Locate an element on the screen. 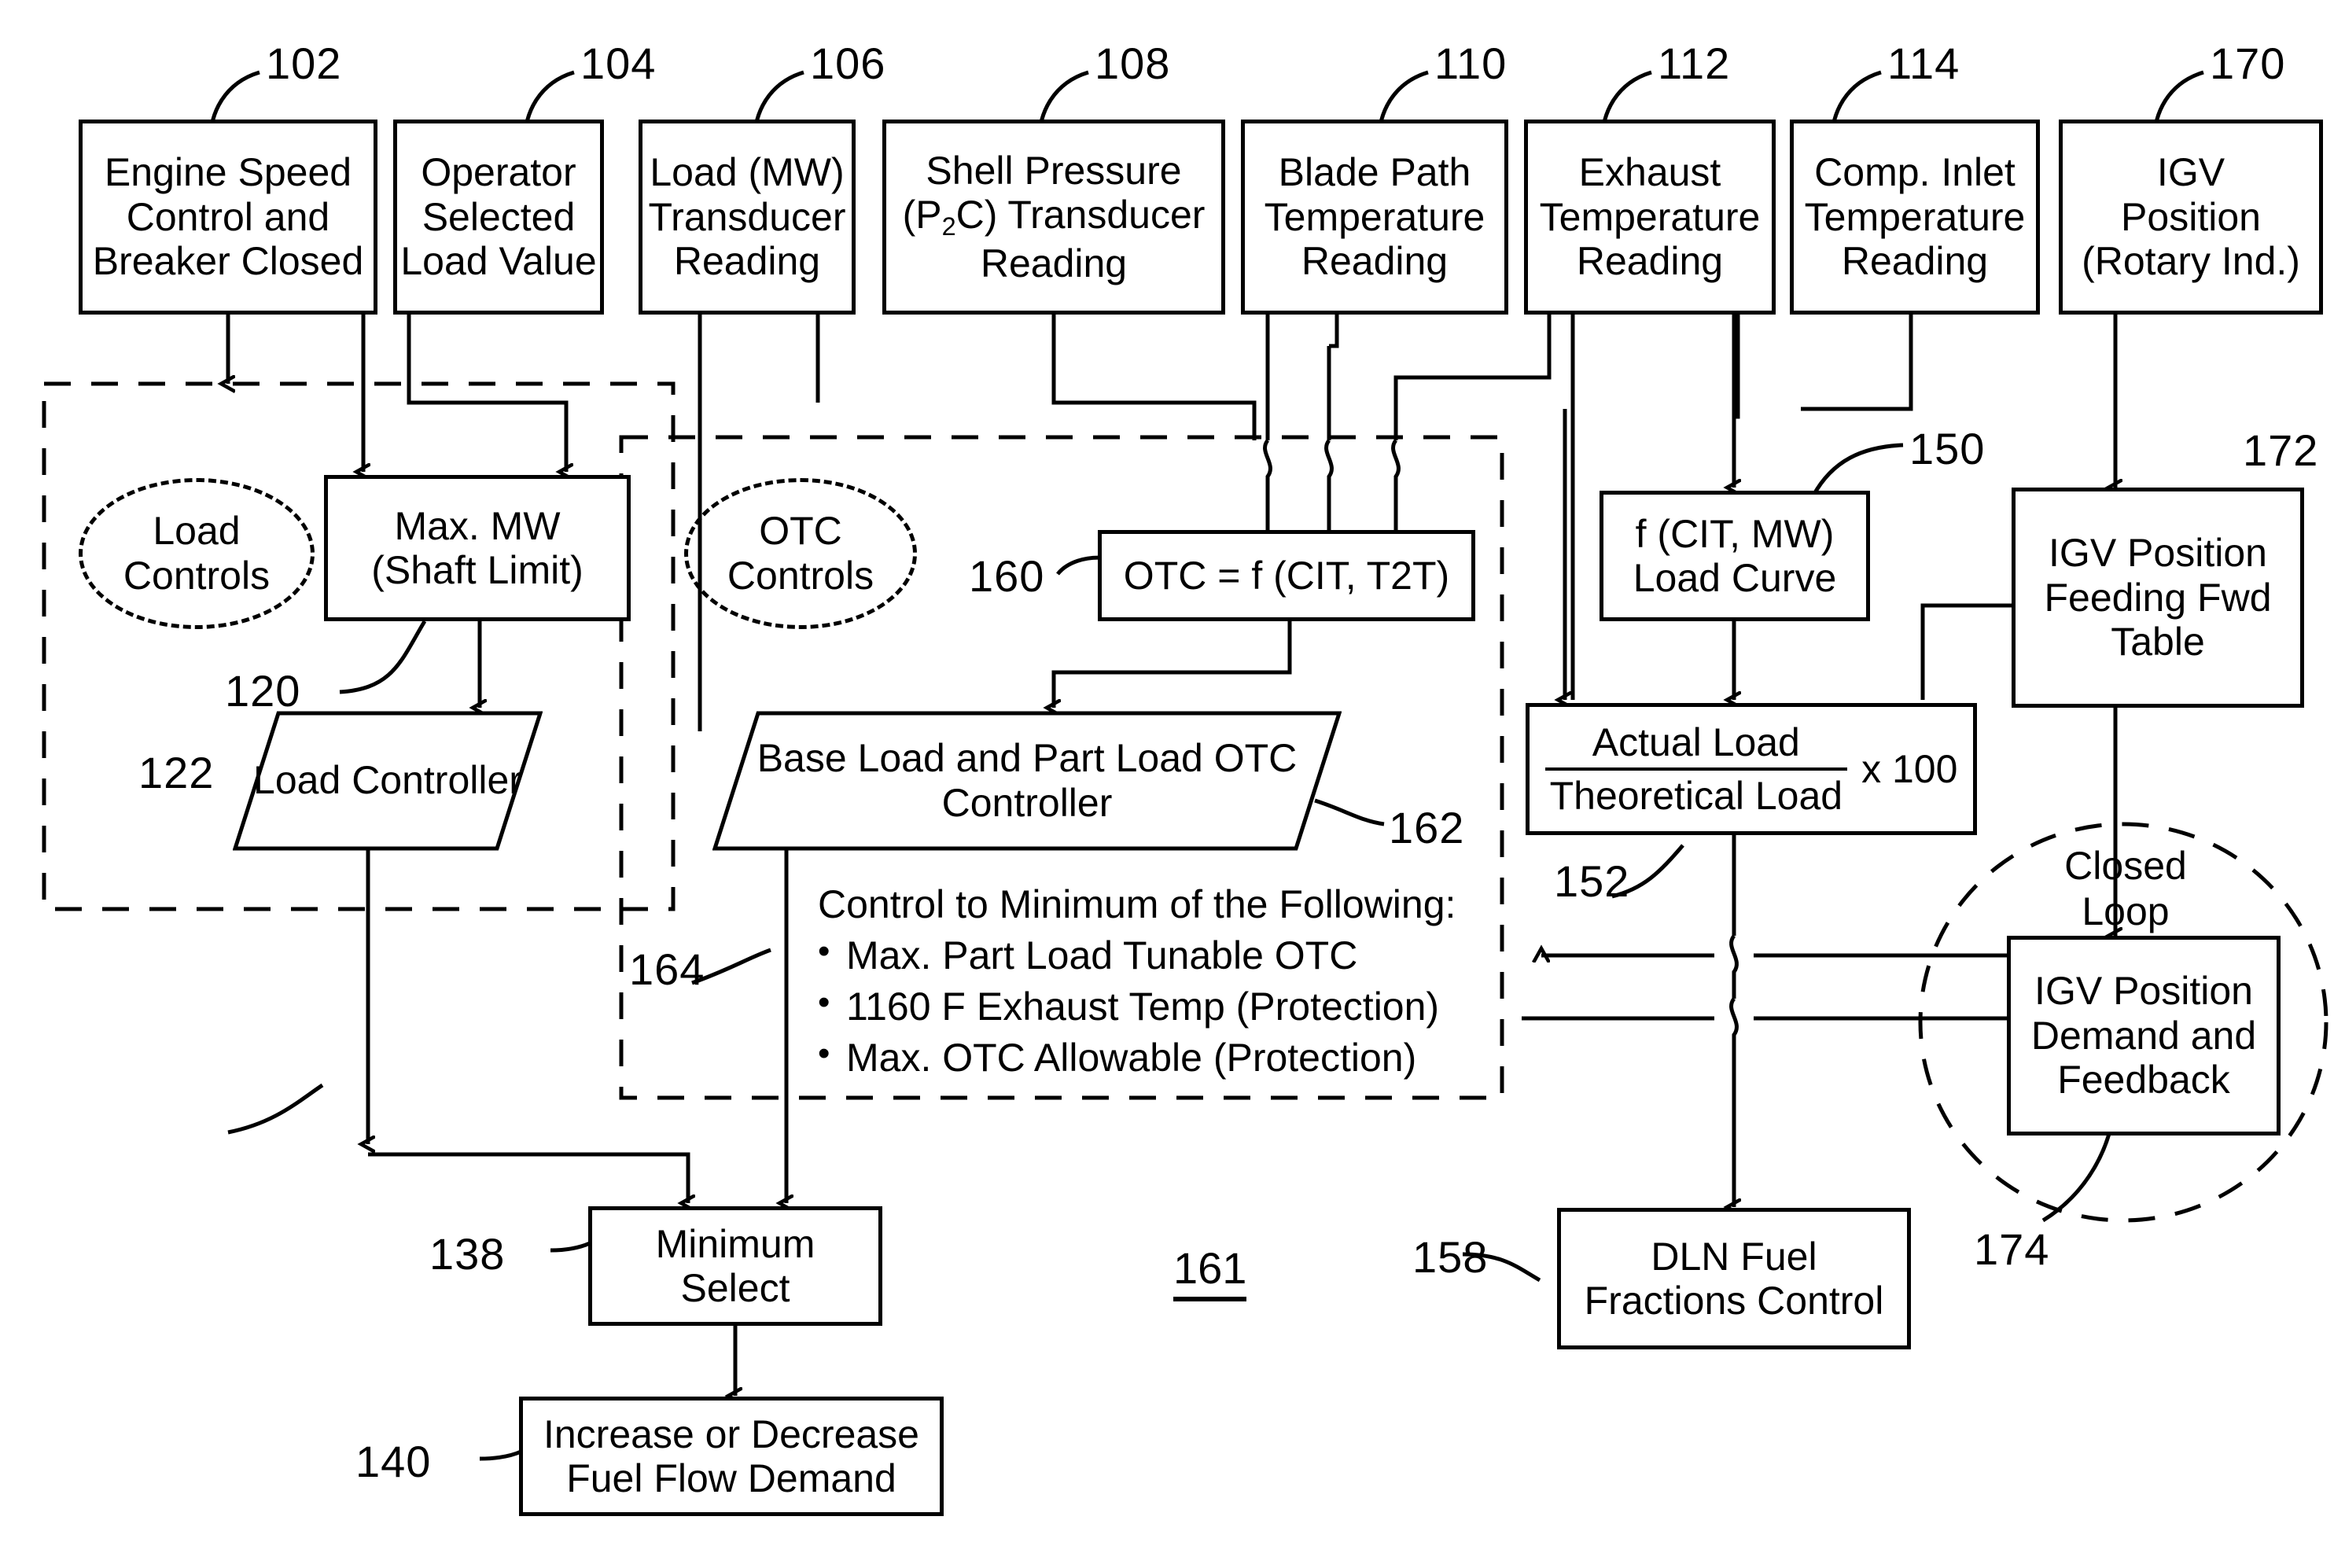 The image size is (2334, 1568). ref-106: 106 is located at coordinates (848, 63).